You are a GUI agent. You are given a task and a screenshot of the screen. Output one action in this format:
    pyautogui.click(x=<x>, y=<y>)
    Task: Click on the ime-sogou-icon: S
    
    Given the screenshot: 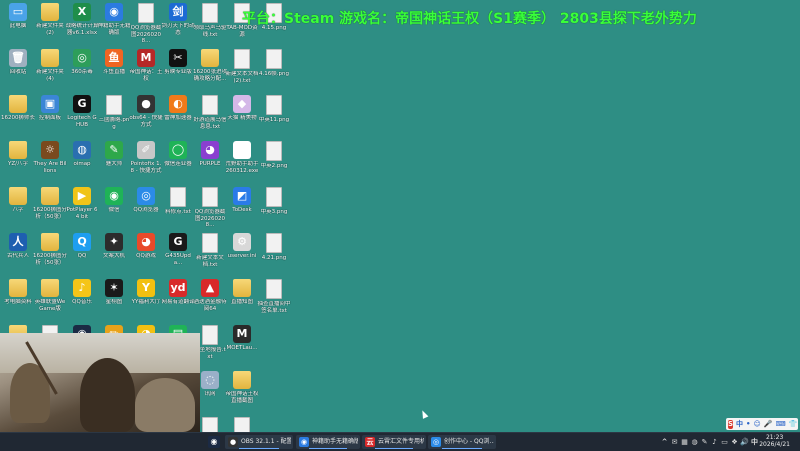 What is the action you would take?
    pyautogui.click(x=731, y=424)
    